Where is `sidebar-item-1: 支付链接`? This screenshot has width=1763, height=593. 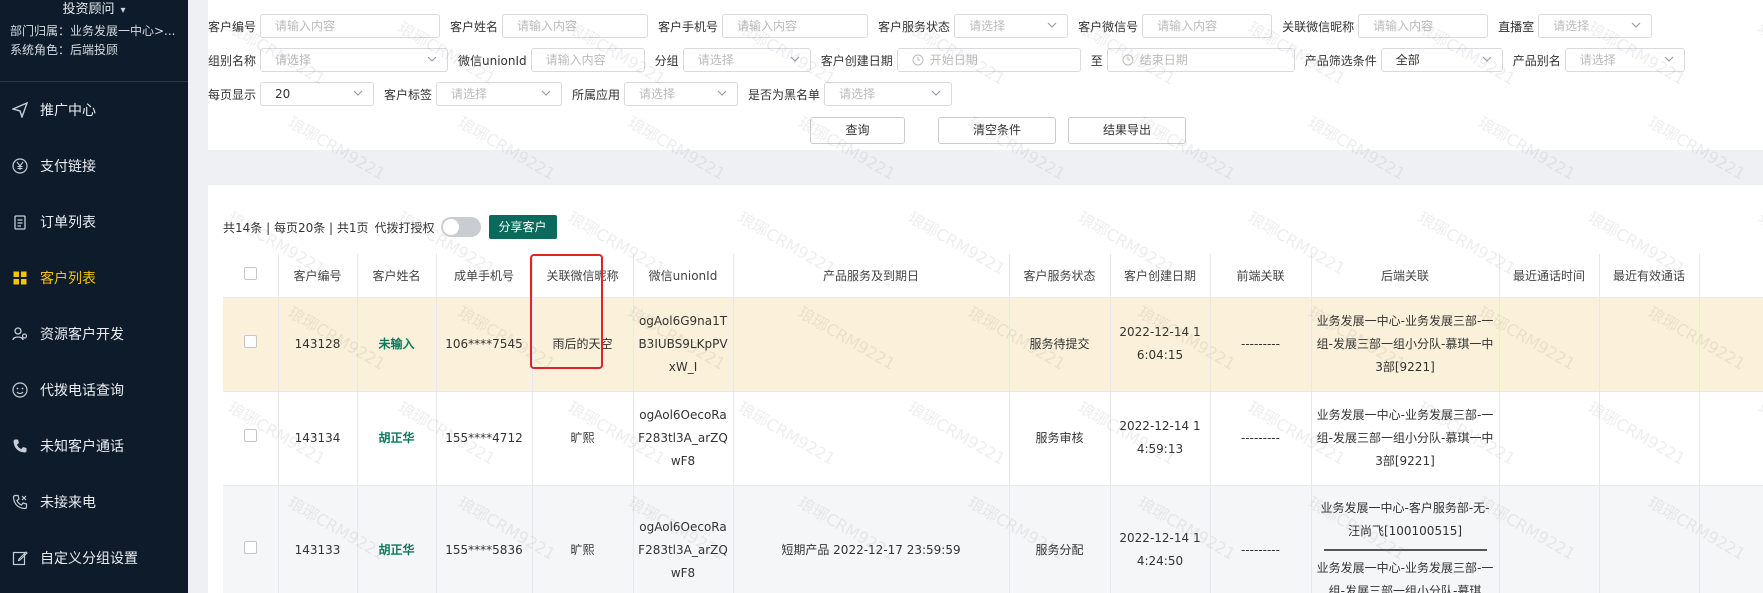 sidebar-item-1: 支付链接 is located at coordinates (94, 166).